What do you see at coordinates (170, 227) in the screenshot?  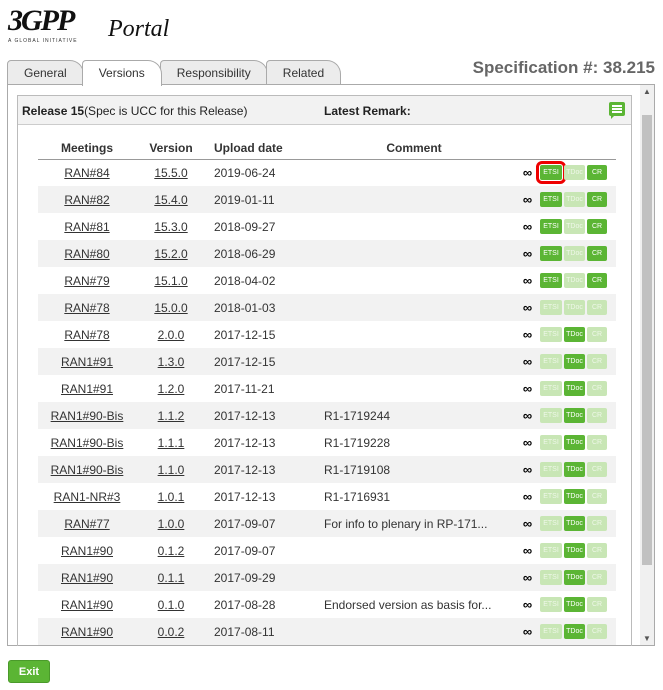 I see `version-link: 15.3.0` at bounding box center [170, 227].